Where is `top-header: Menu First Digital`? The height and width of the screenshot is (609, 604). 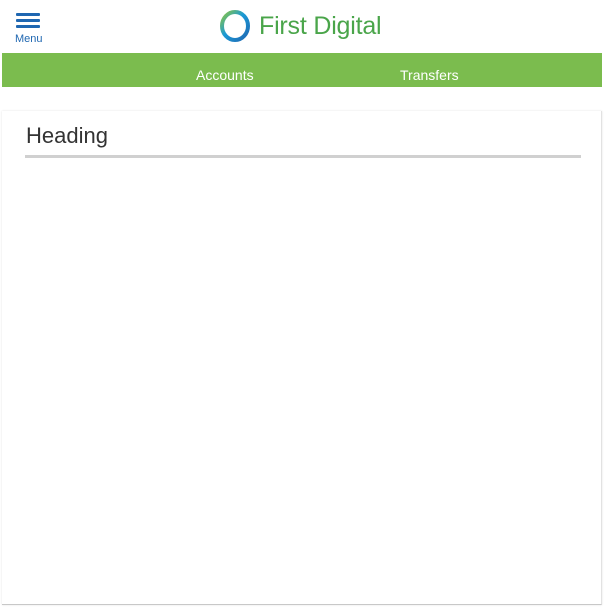 top-header: Menu First Digital is located at coordinates (302, 26).